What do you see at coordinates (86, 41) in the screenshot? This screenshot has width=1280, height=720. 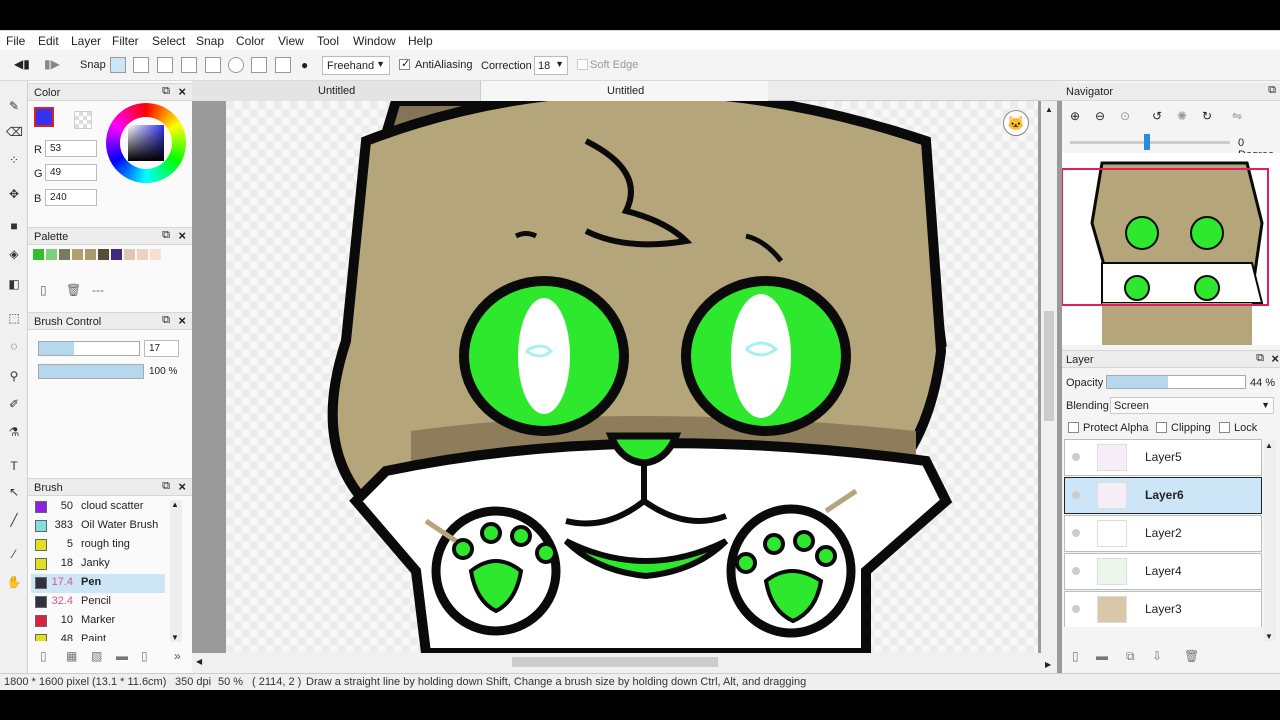 I see `menu-layer: Layer` at bounding box center [86, 41].